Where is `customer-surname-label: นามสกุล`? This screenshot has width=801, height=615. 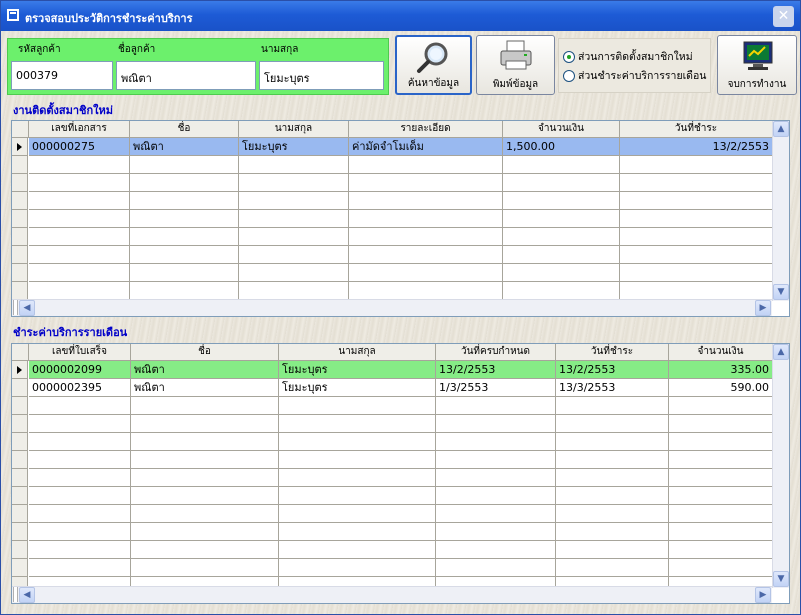 customer-surname-label: นามสกุล is located at coordinates (280, 49).